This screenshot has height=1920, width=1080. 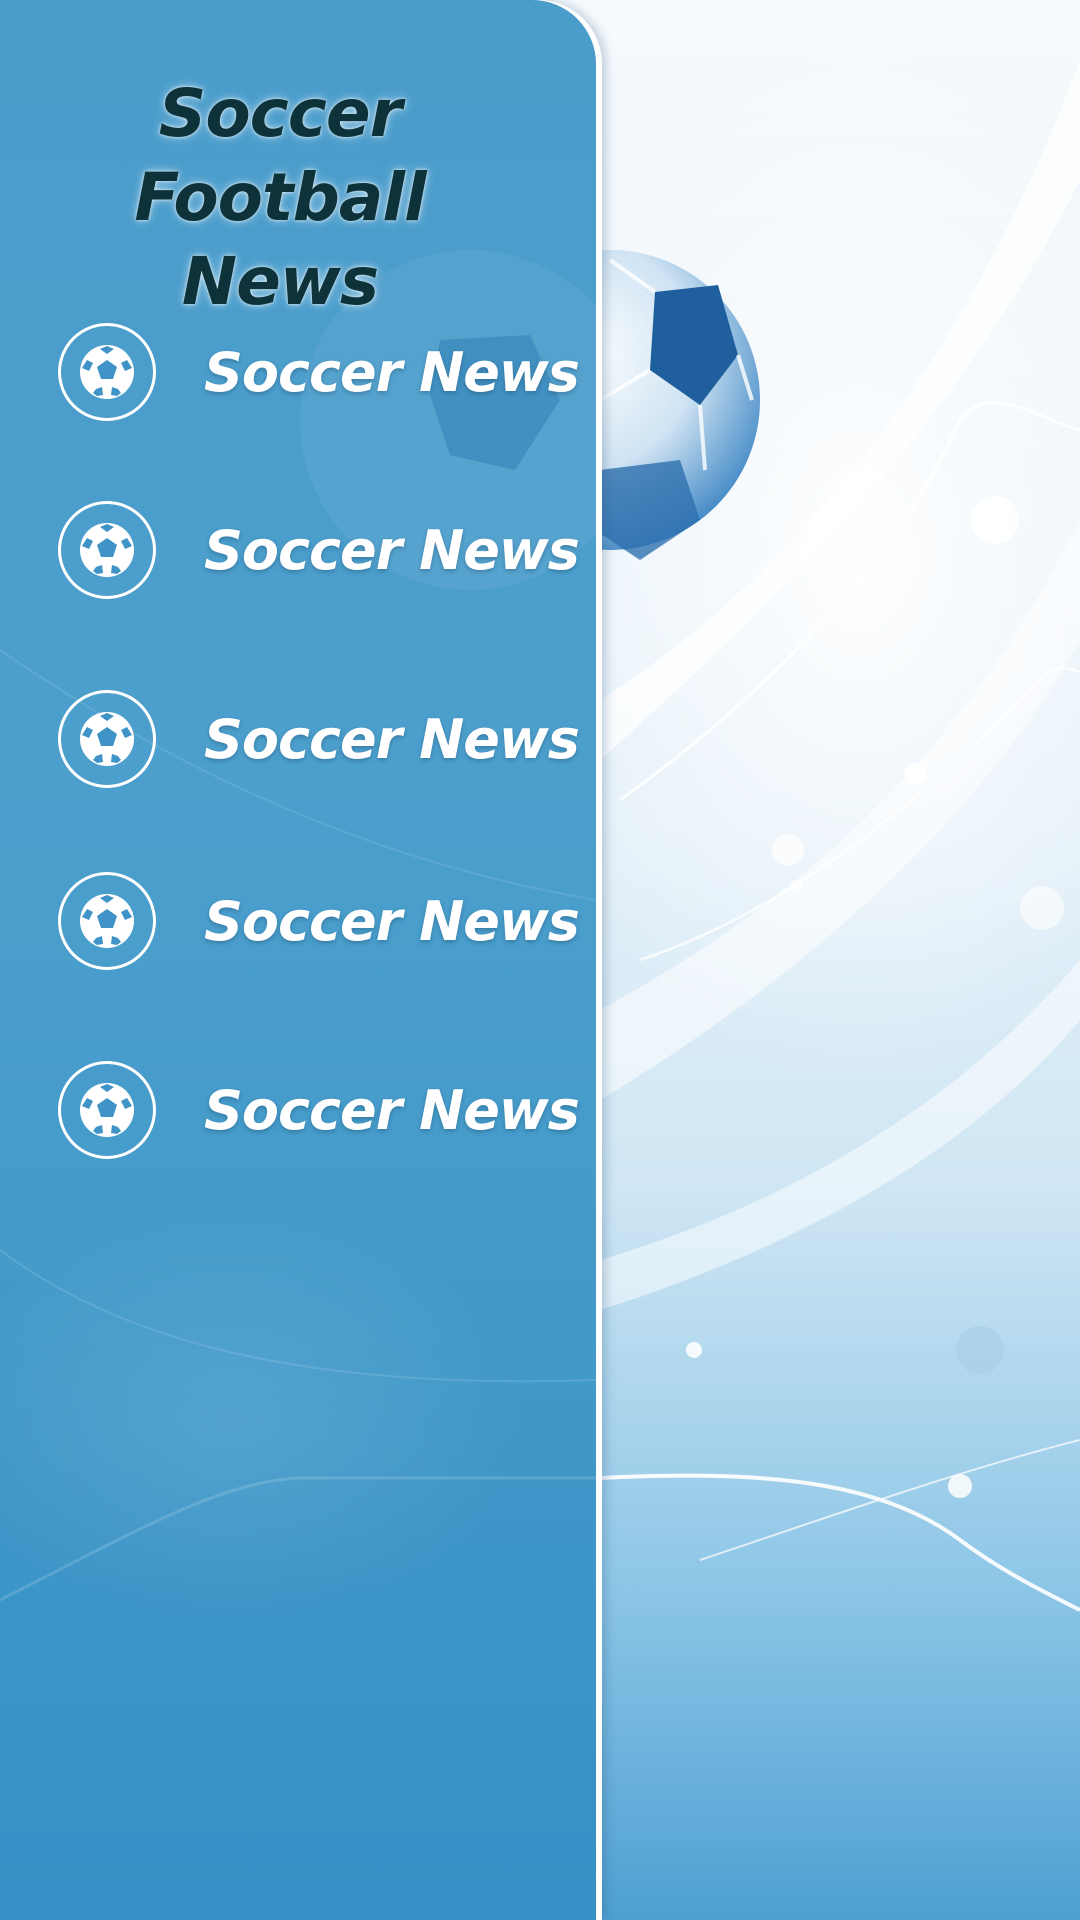 I want to click on menu-item-soccer-news-5: Soccer News, so click(x=319, y=1110).